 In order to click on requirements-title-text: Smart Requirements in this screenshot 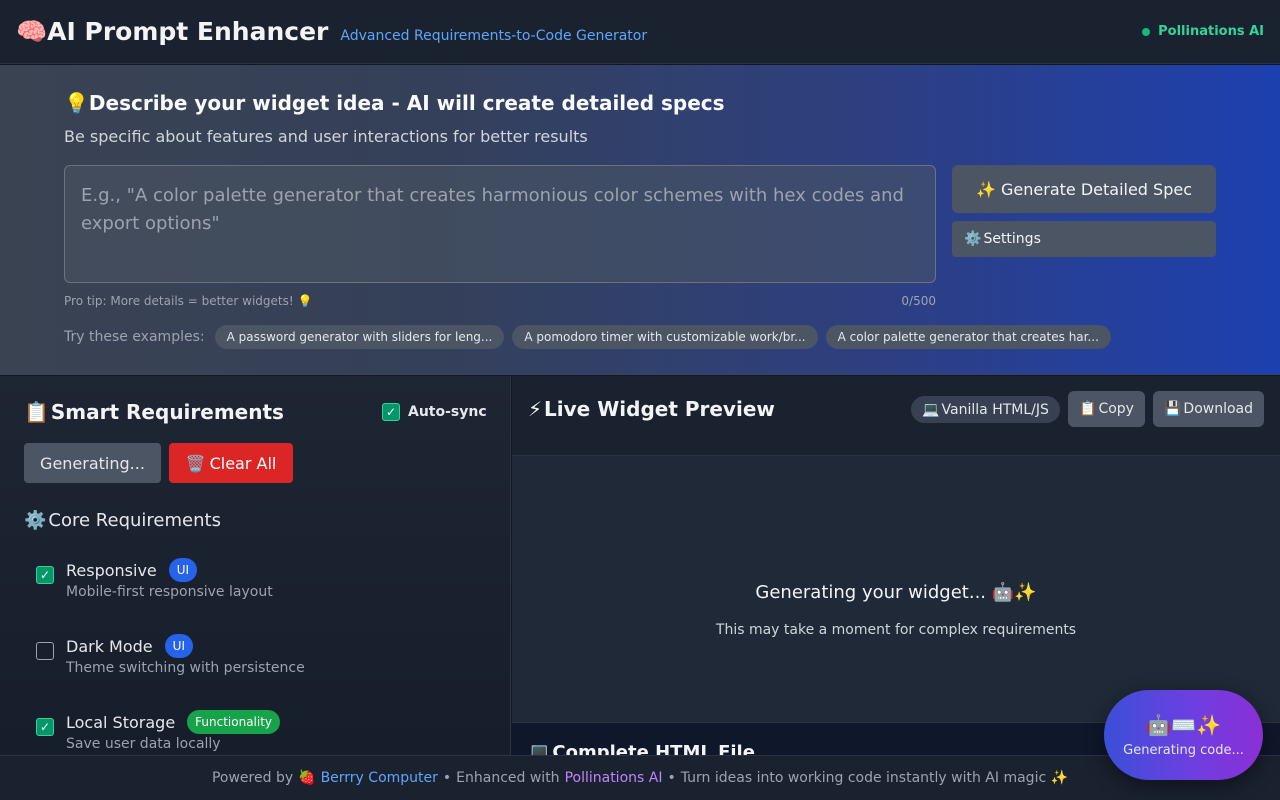, I will do `click(167, 412)`.